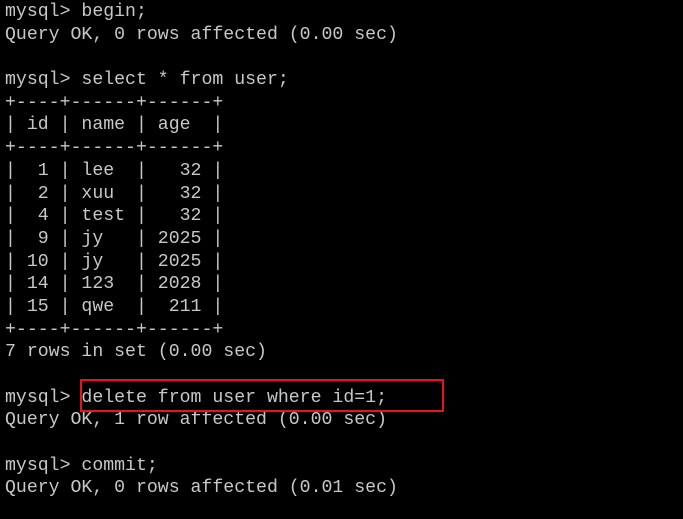  Describe the element at coordinates (196, 420) in the screenshot. I see `output-line-delete-result: Query OK, 1 row affected (0.00 sec)` at that location.